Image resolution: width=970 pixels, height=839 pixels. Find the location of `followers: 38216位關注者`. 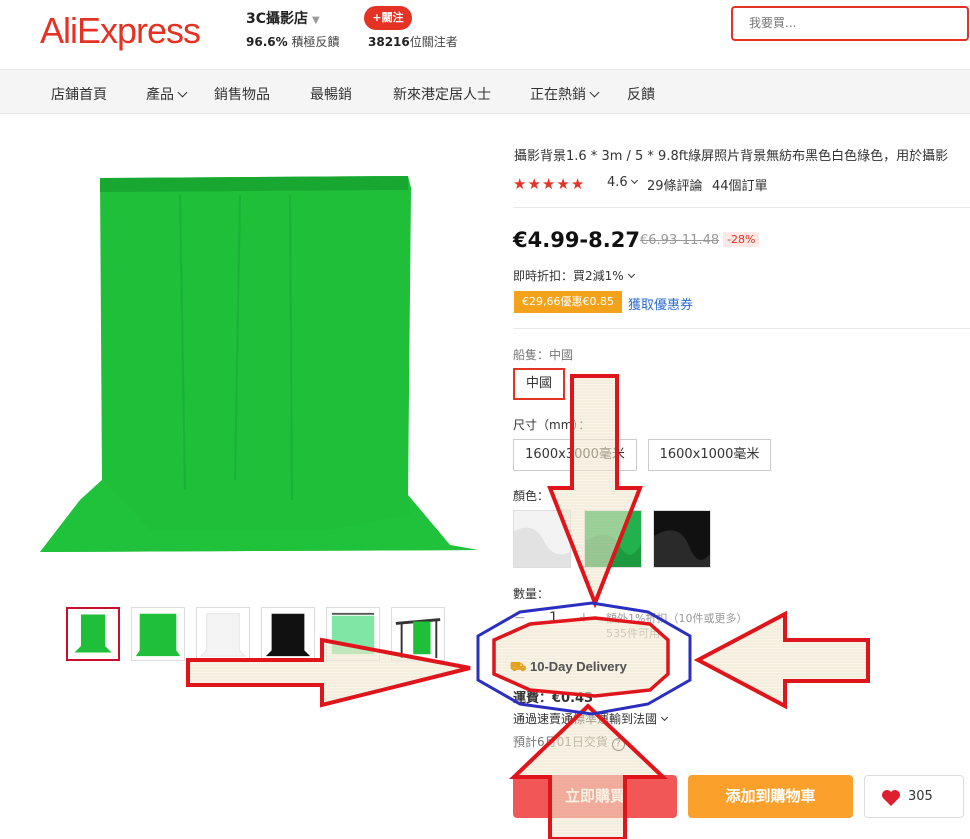

followers: 38216位關注者 is located at coordinates (413, 41).